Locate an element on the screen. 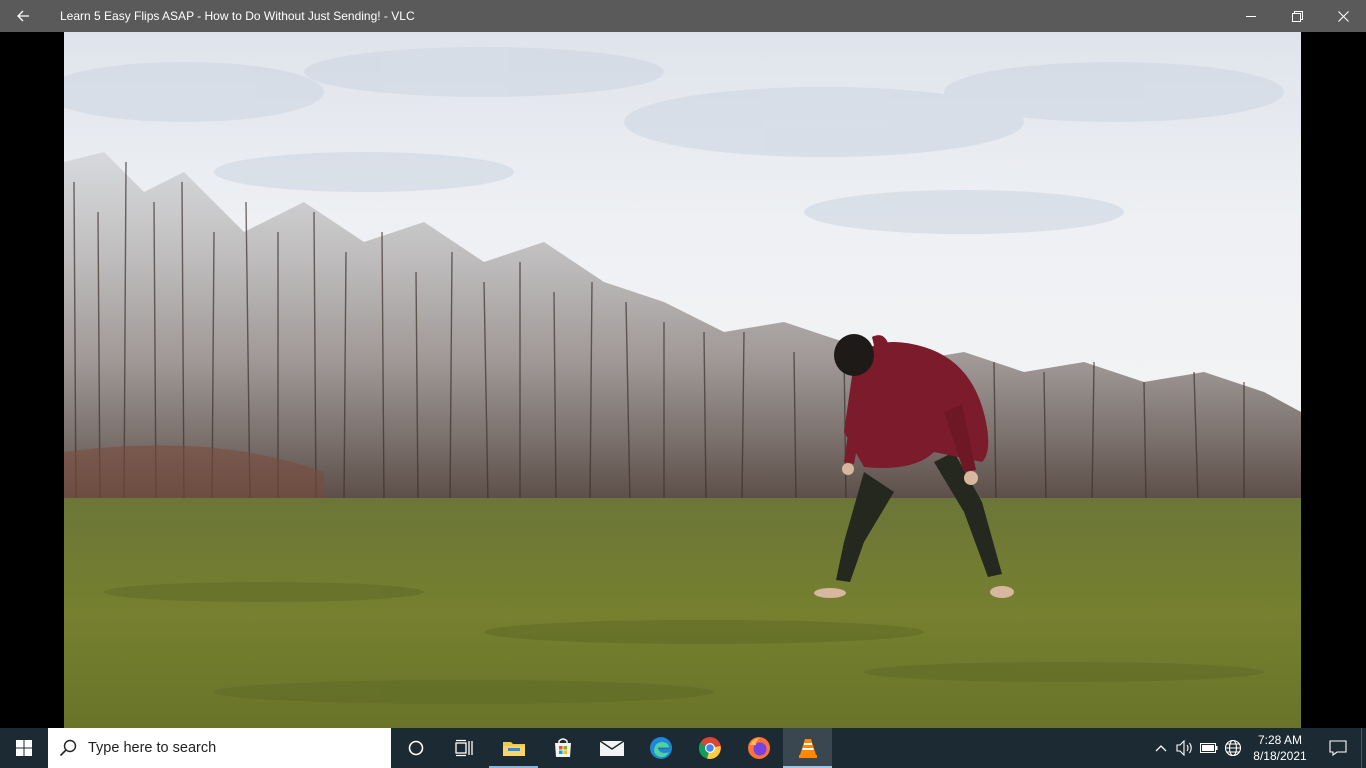 The height and width of the screenshot is (768, 1366). microsoft-store-icon is located at coordinates (562, 747).